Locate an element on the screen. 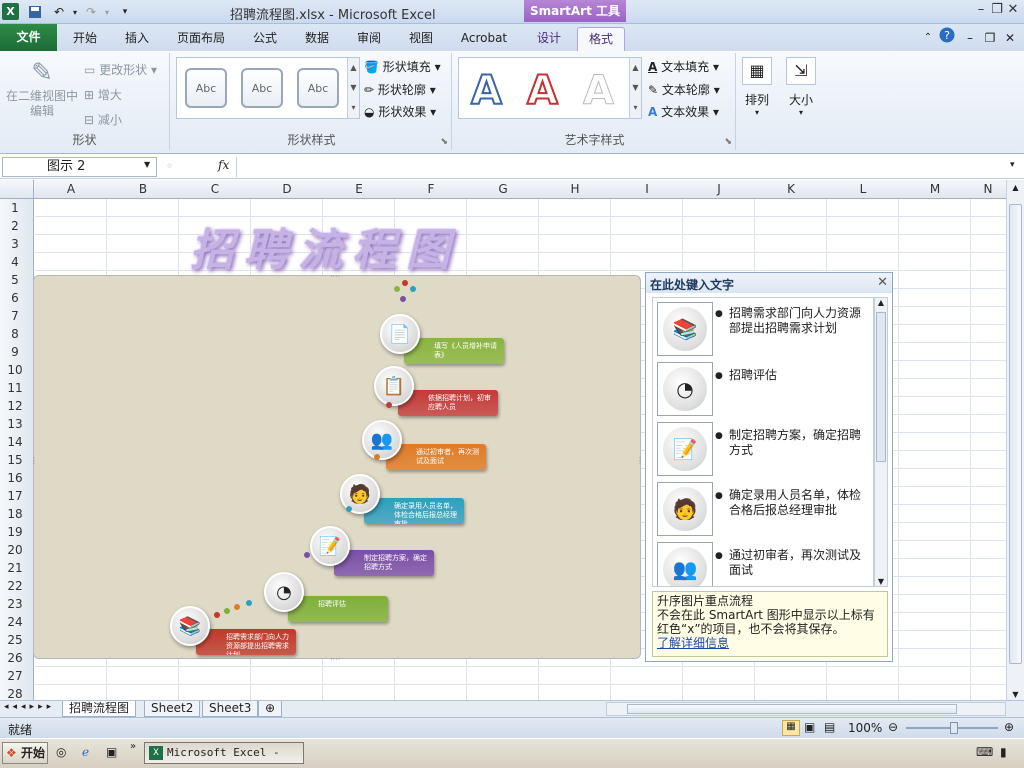 The width and height of the screenshot is (1024, 768). select-all-button is located at coordinates (17, 189).